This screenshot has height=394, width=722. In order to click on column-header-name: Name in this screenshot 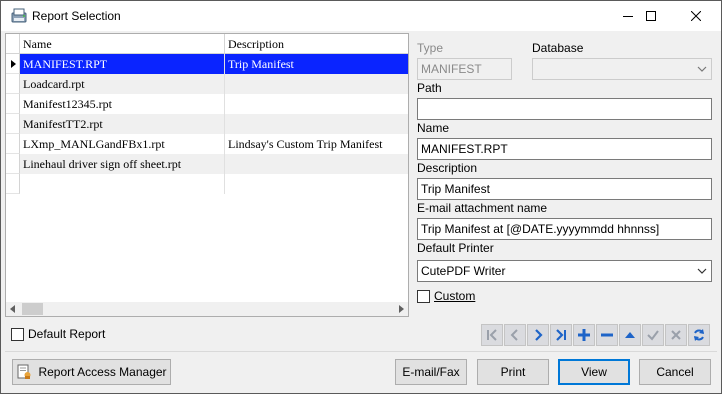, I will do `click(122, 44)`.